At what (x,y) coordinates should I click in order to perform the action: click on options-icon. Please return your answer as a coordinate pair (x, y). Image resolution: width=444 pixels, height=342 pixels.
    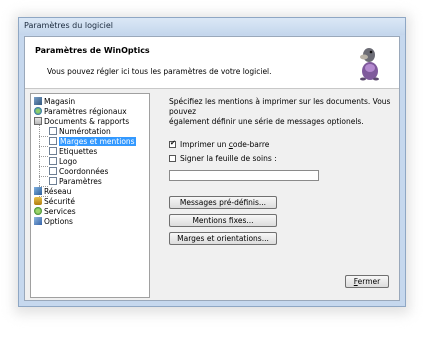
    Looking at the image, I should click on (38, 221).